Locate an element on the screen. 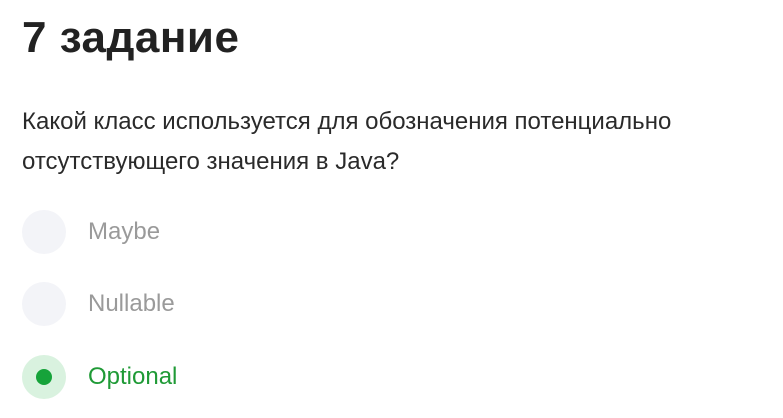 The width and height of the screenshot is (783, 418). task-title: 7 задание is located at coordinates (131, 37).